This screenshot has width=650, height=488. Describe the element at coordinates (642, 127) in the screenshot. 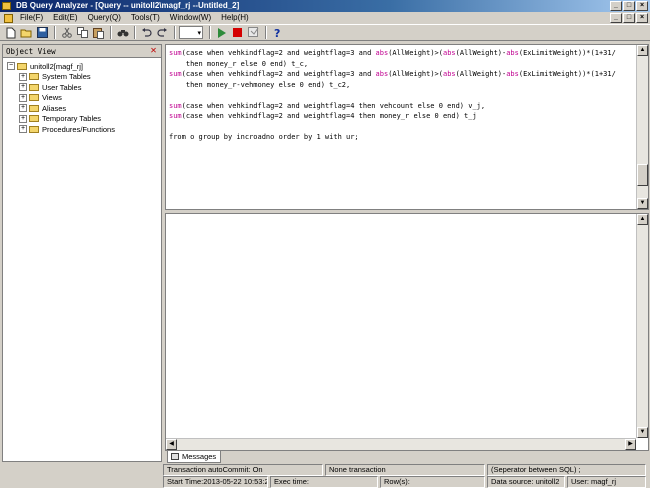

I see `editor-vertical-scrollbar: ▲ ▼` at that location.